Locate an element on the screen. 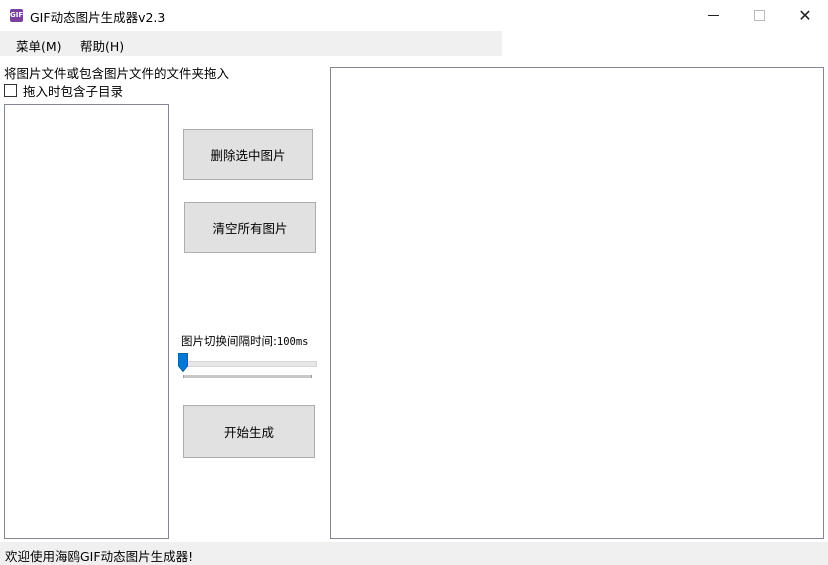 This screenshot has width=828, height=565. include-subdirs-checkbox is located at coordinates (10, 90).